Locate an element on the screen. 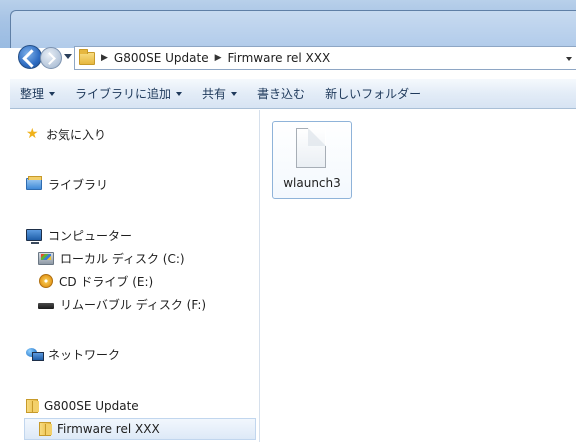 The height and width of the screenshot is (442, 576). removable-drive-icon is located at coordinates (46, 306).